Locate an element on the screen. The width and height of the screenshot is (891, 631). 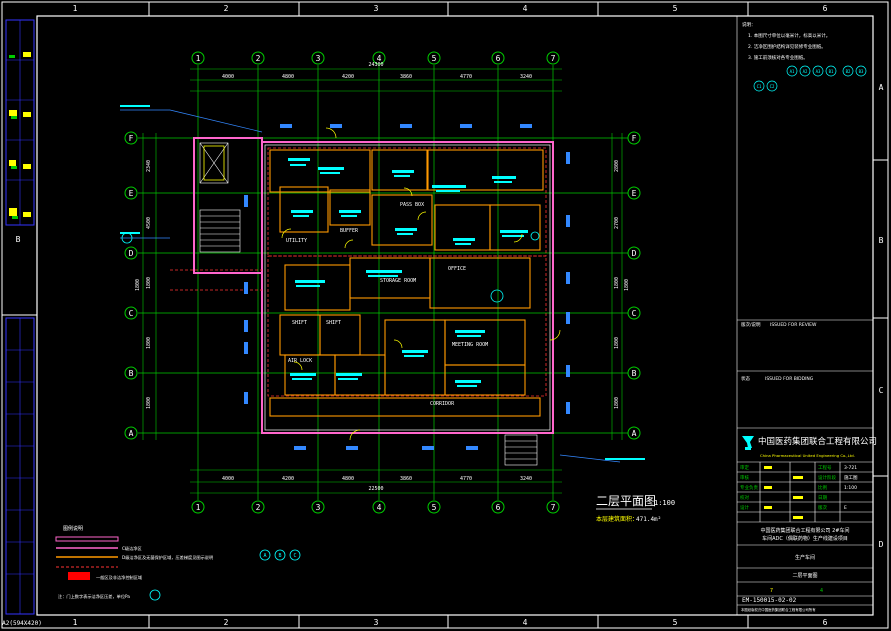
issue-value: ISSUED FOR REVIEW is located at coordinates (793, 325).